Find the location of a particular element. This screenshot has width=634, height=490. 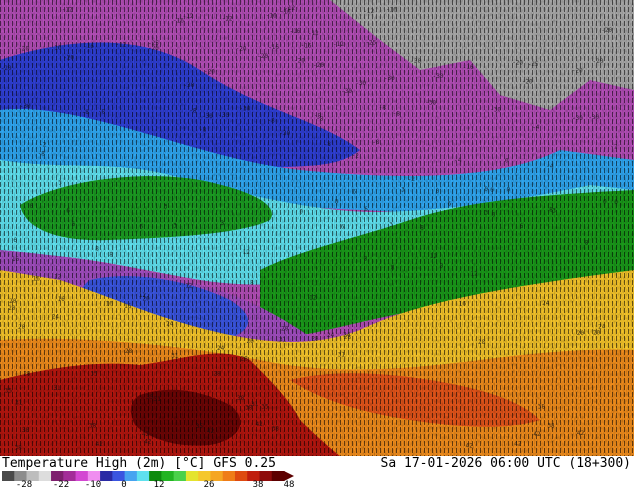

map-value-label: -2 is located at coordinates (356, 156).